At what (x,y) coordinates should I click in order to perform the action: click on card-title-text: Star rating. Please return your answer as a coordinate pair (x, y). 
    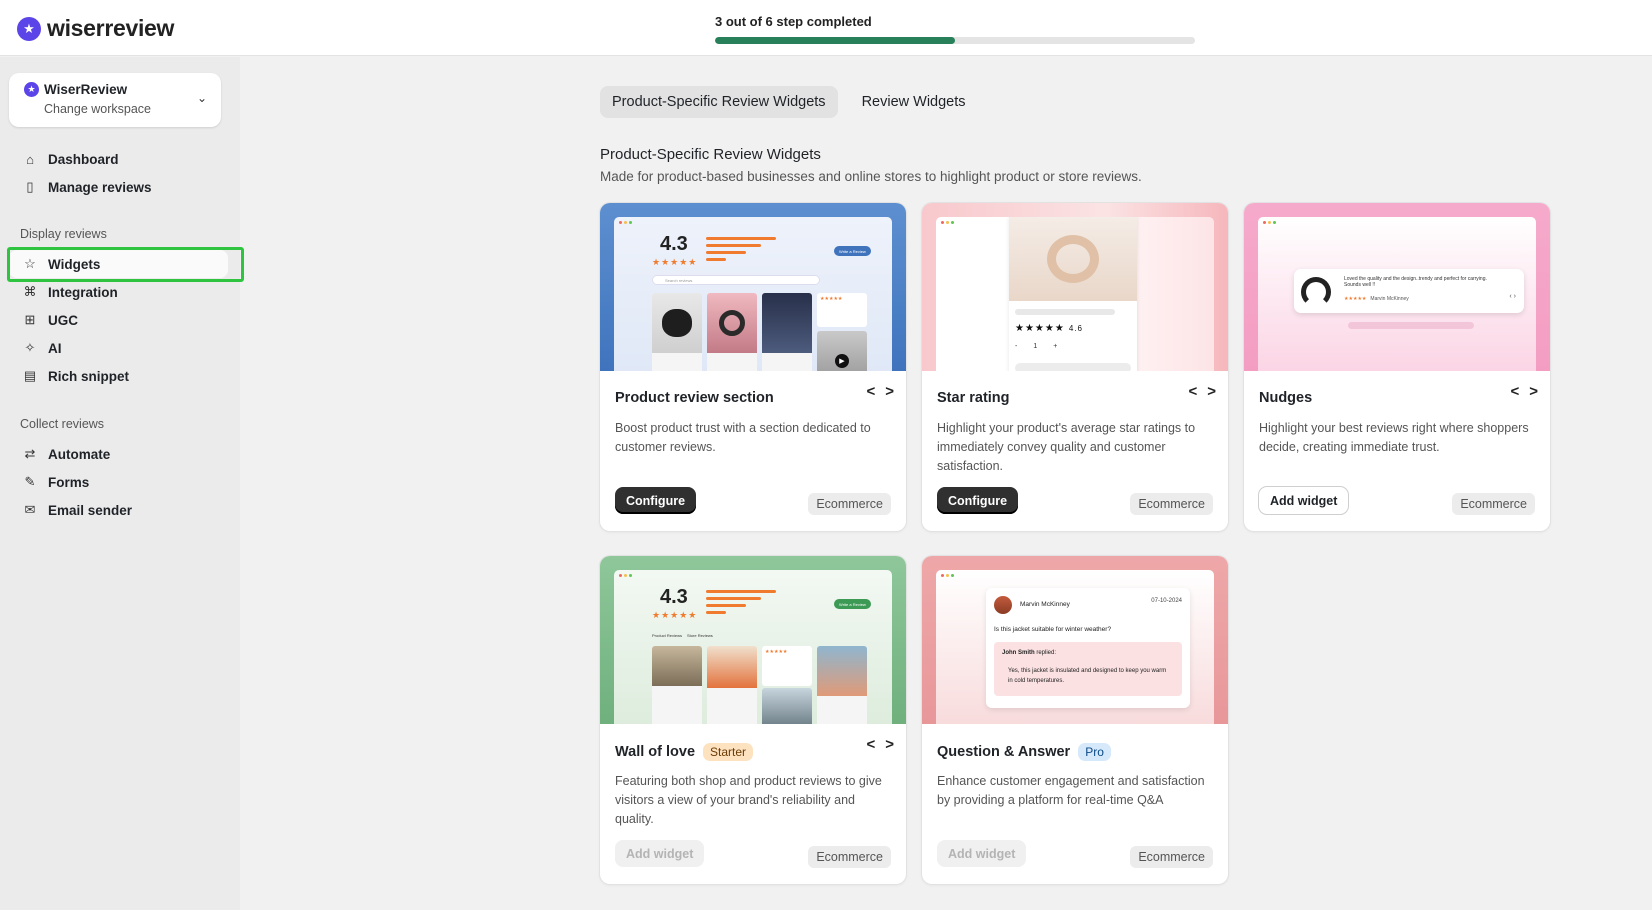
    Looking at the image, I should click on (973, 398).